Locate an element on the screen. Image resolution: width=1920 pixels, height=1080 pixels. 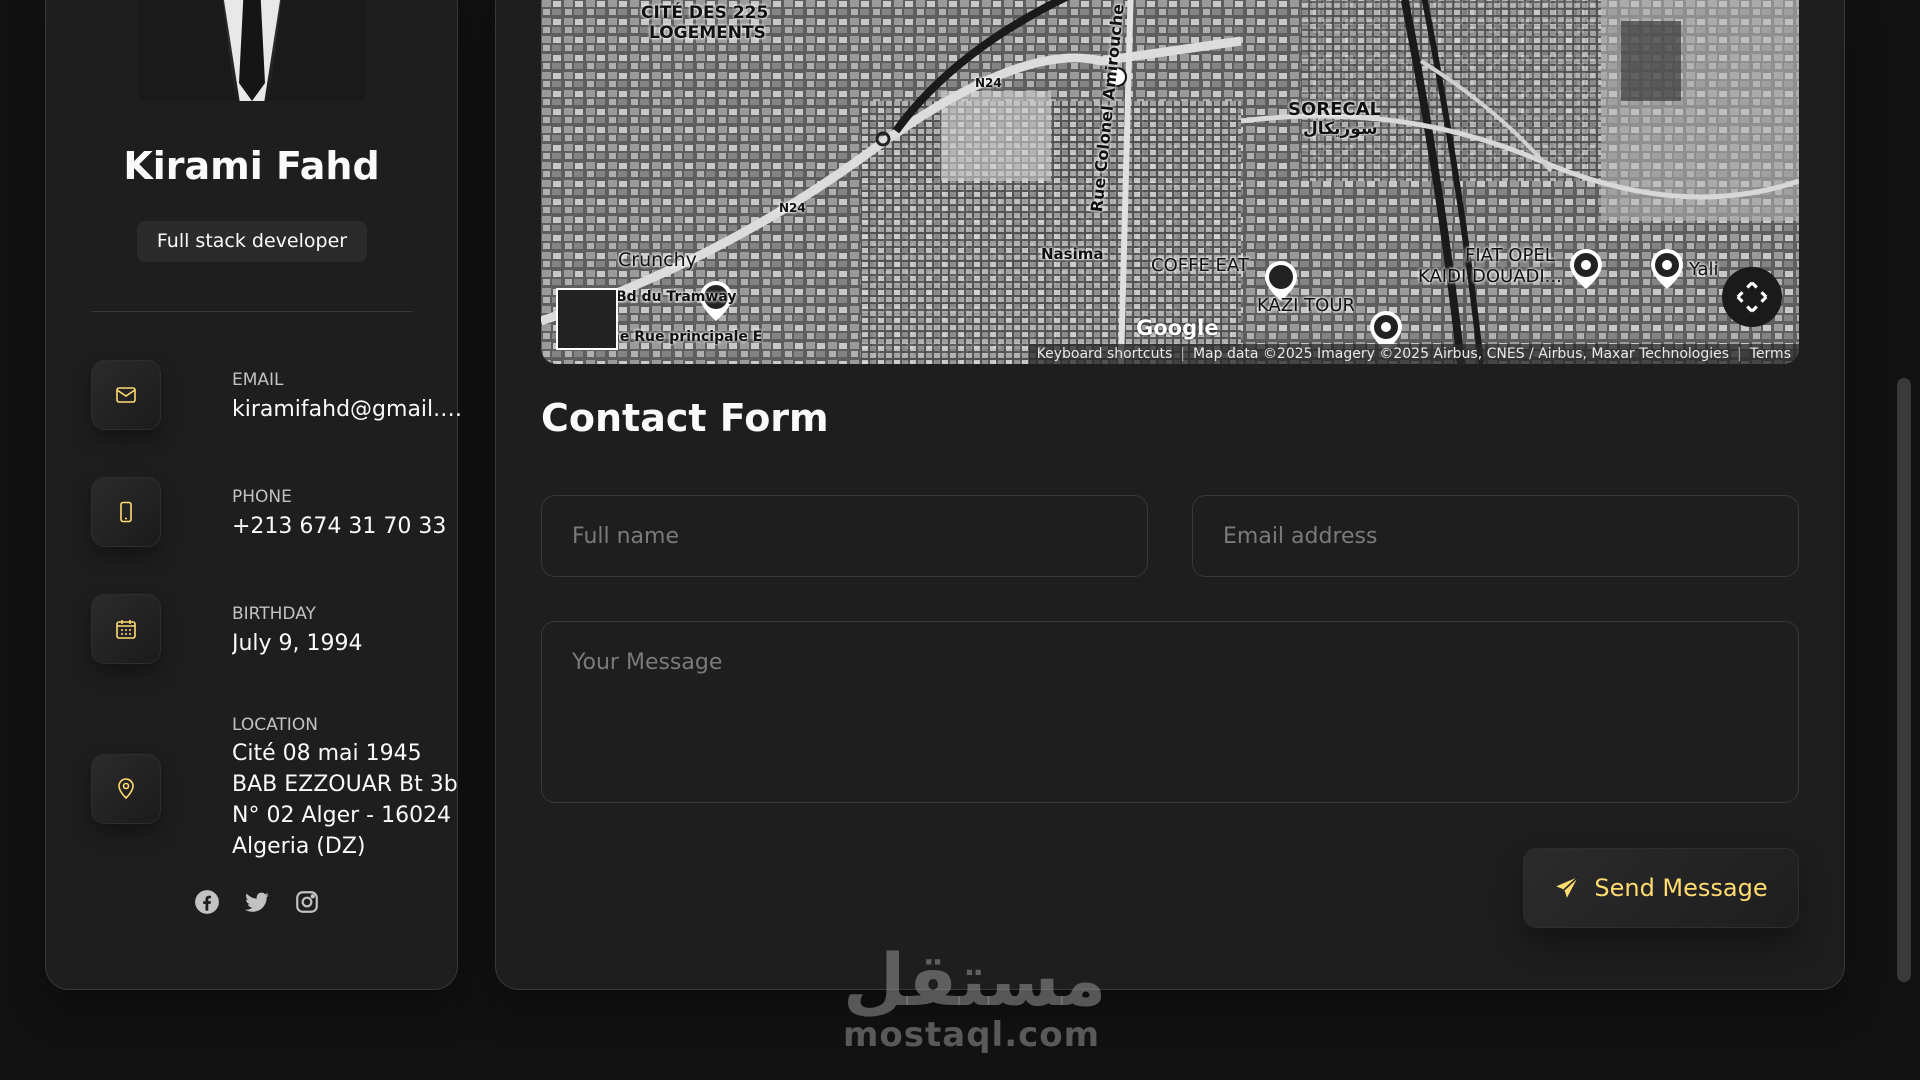
map-label: Bd du Tramway is located at coordinates (676, 297).